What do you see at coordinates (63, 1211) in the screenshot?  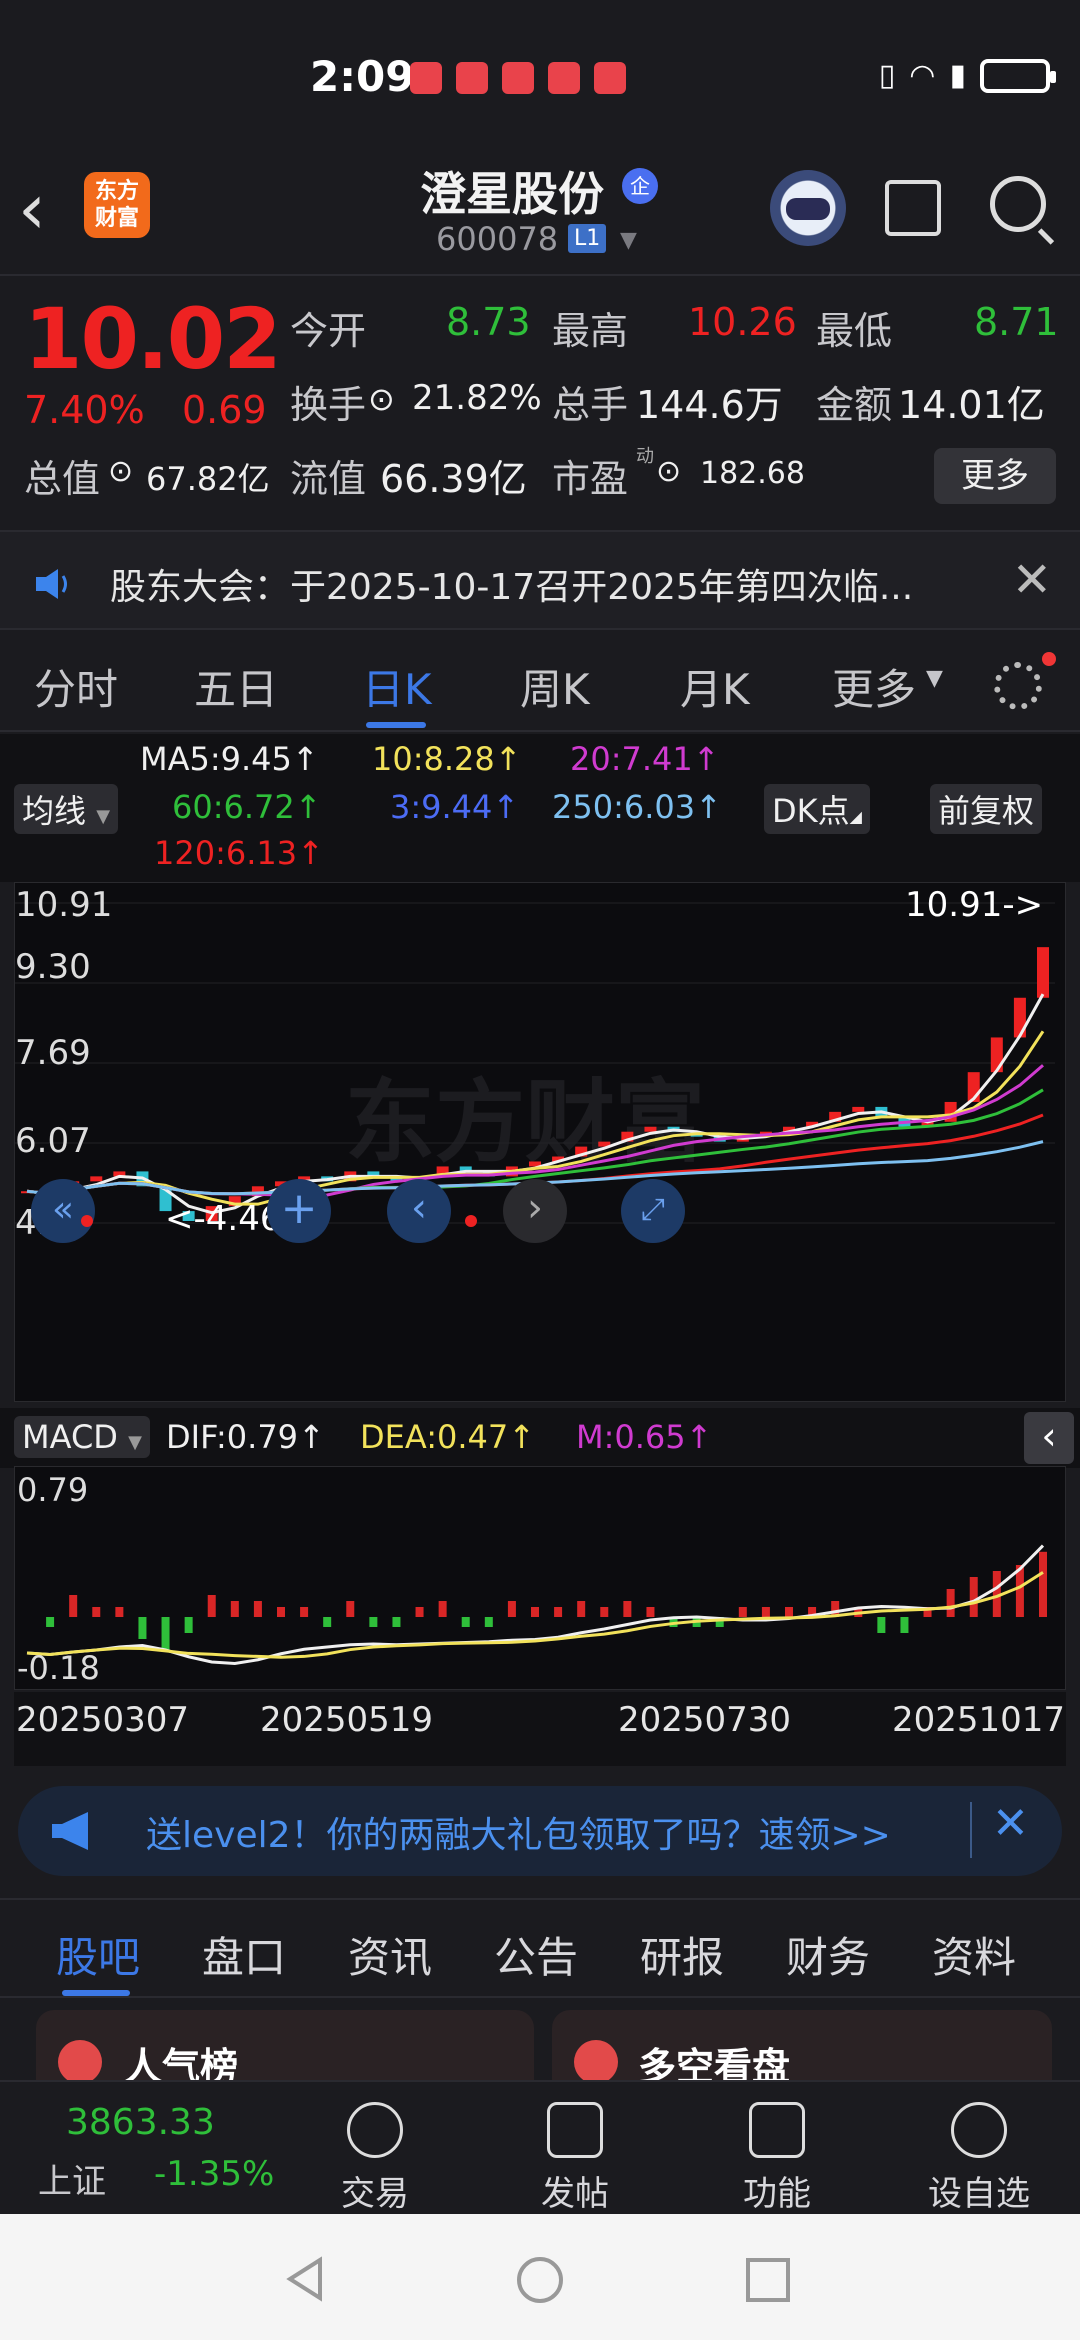 I see `rewind-icon: «` at bounding box center [63, 1211].